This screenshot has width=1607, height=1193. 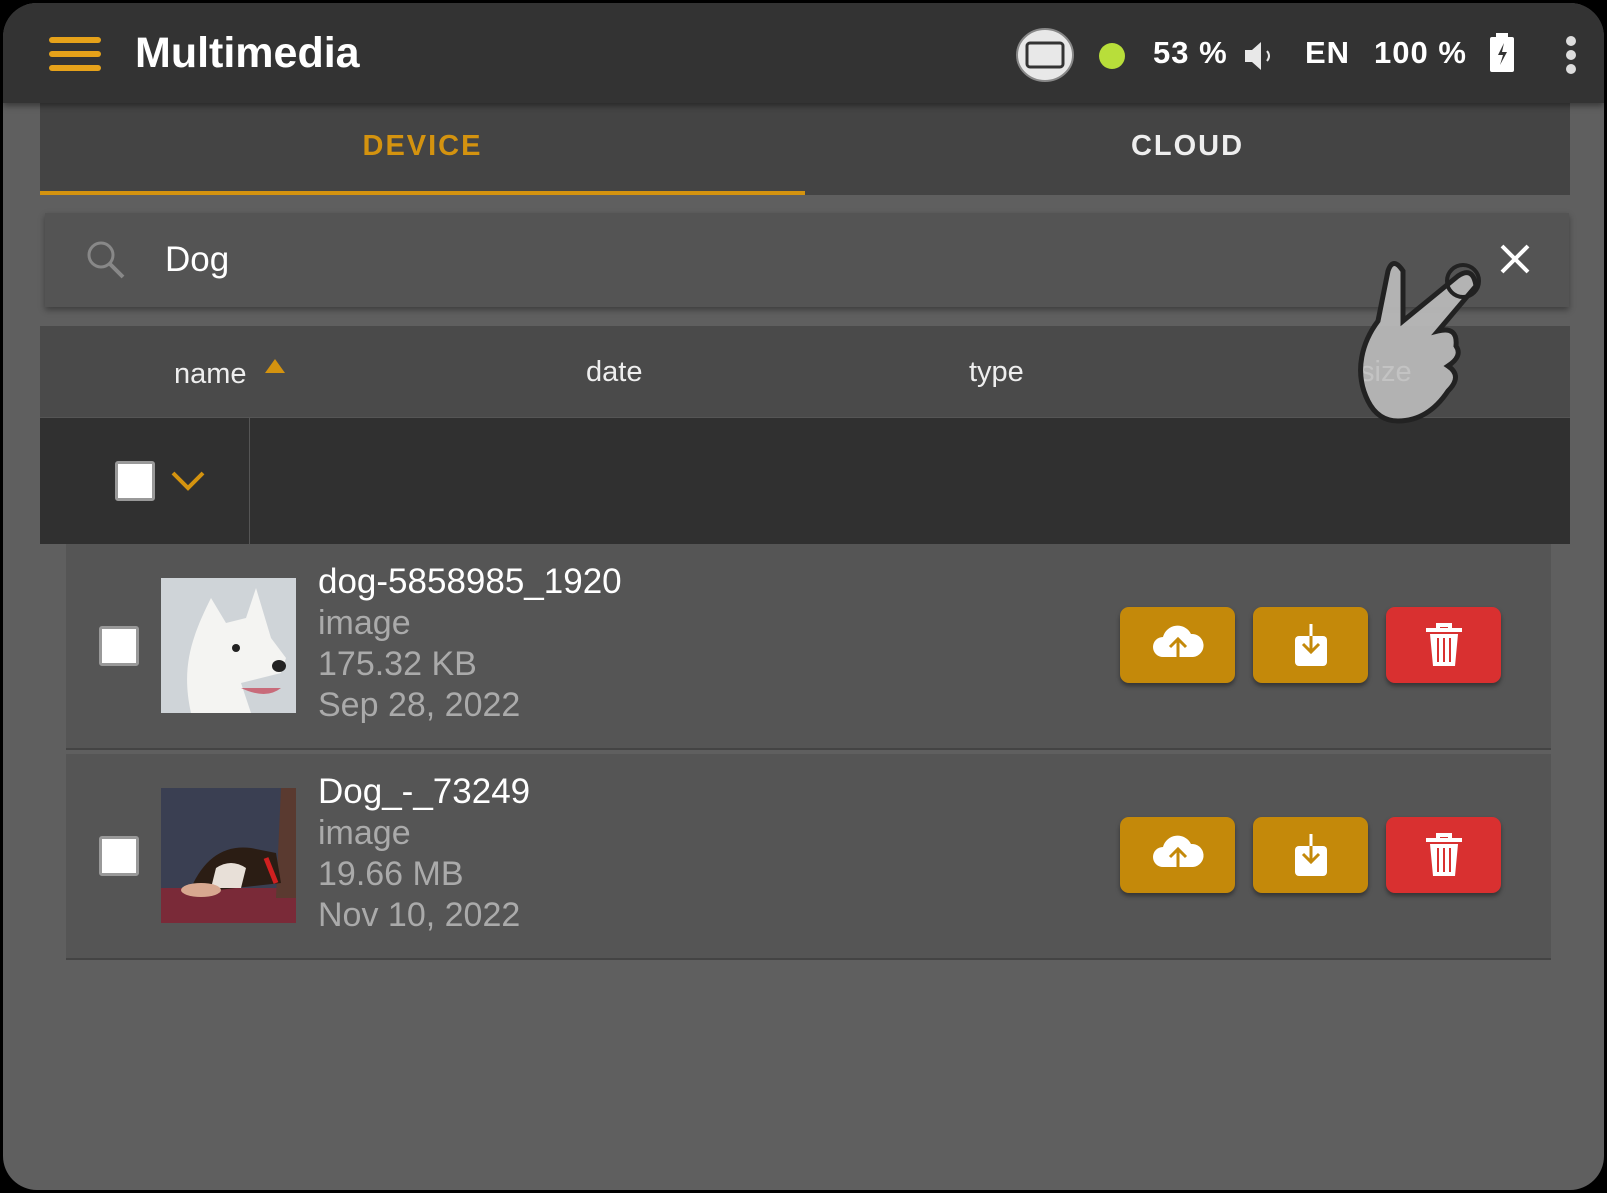 What do you see at coordinates (803, 53) in the screenshot?
I see `top-bar: Multimedia 53 % EN 100 %` at bounding box center [803, 53].